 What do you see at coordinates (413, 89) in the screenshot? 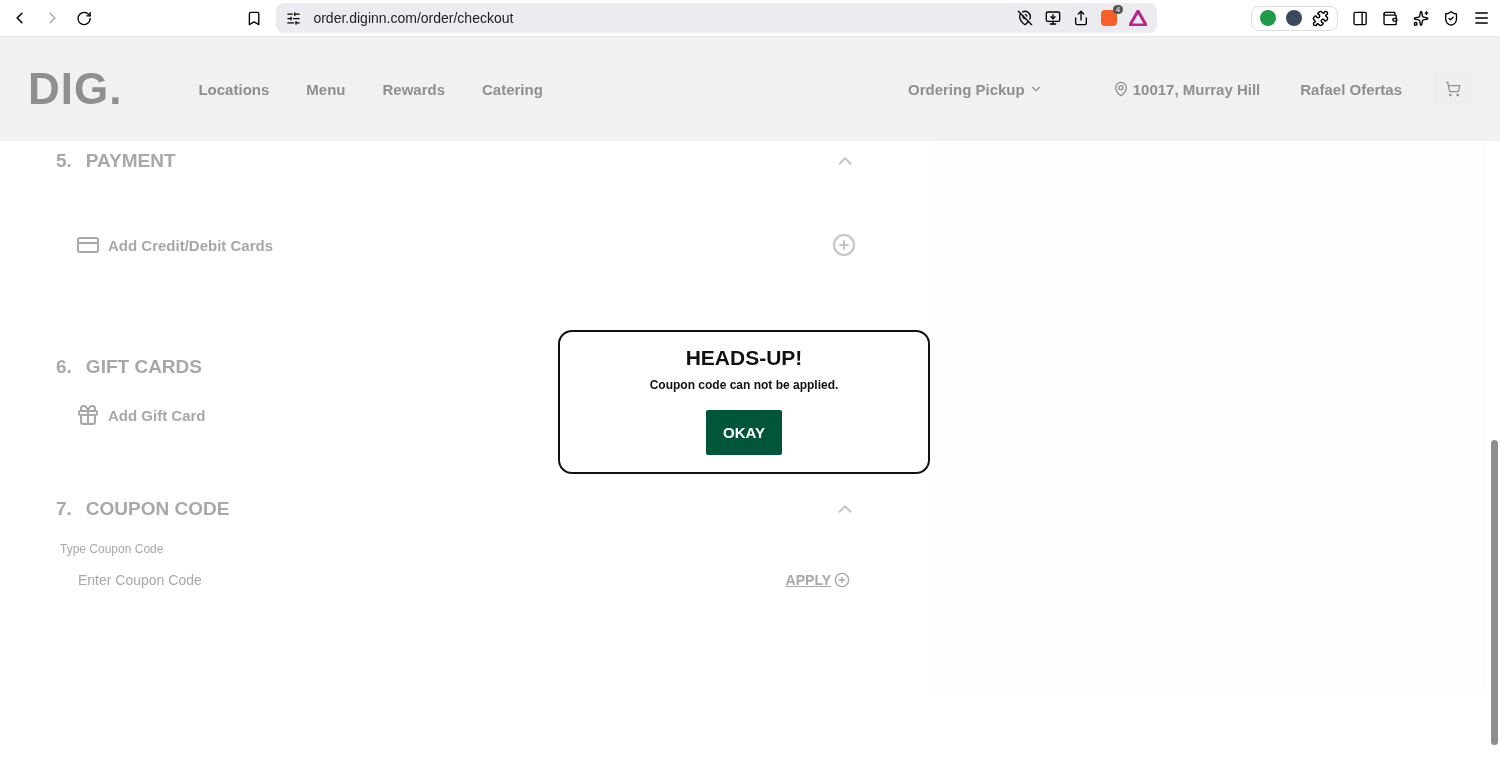
I see `nav-link: Rewards` at bounding box center [413, 89].